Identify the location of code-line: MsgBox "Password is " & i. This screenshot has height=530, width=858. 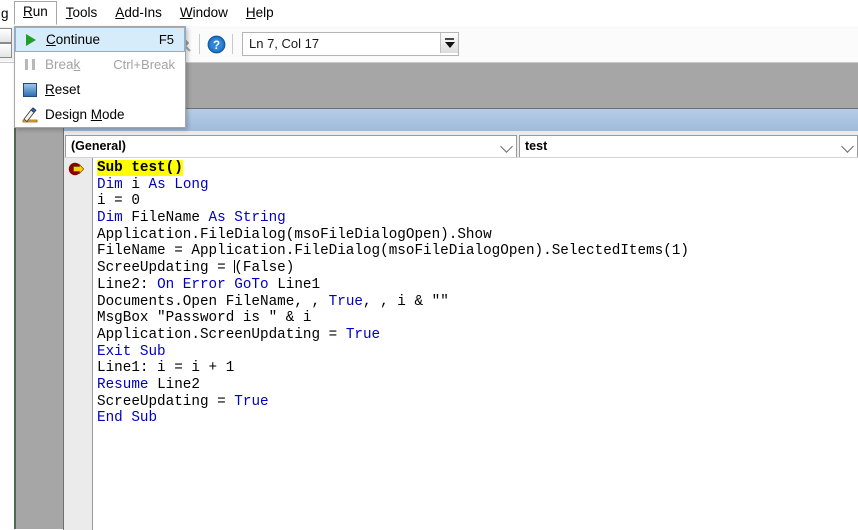
(477, 318).